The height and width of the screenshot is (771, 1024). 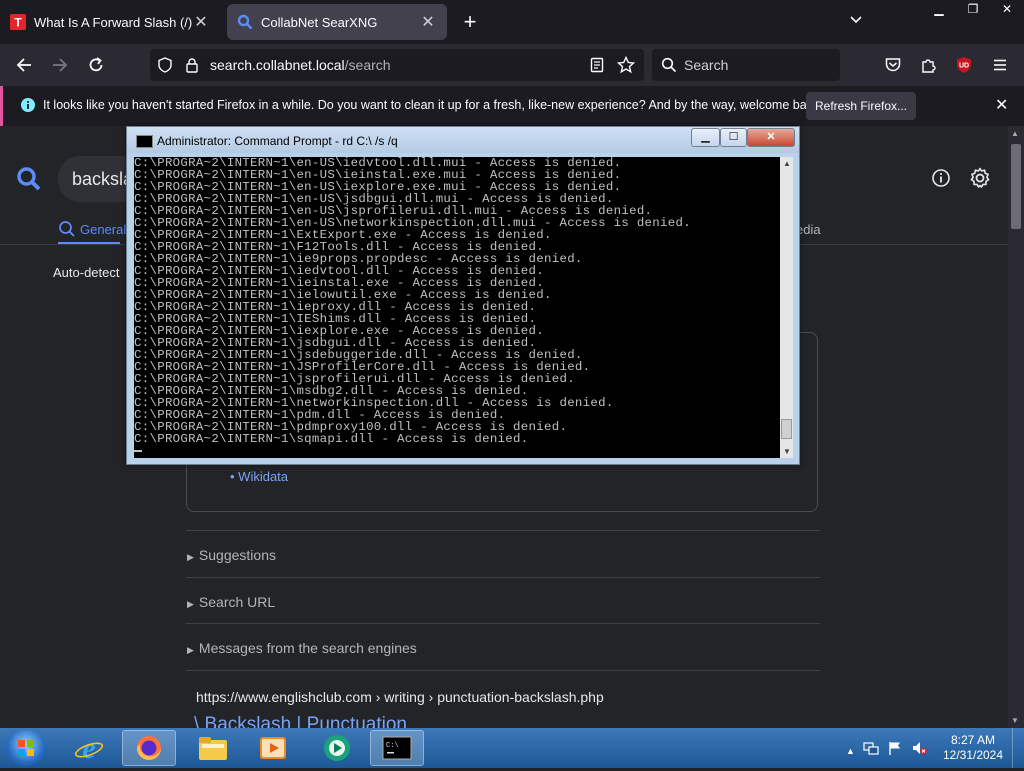 I want to click on svg-text: UD, so click(x=964, y=66).